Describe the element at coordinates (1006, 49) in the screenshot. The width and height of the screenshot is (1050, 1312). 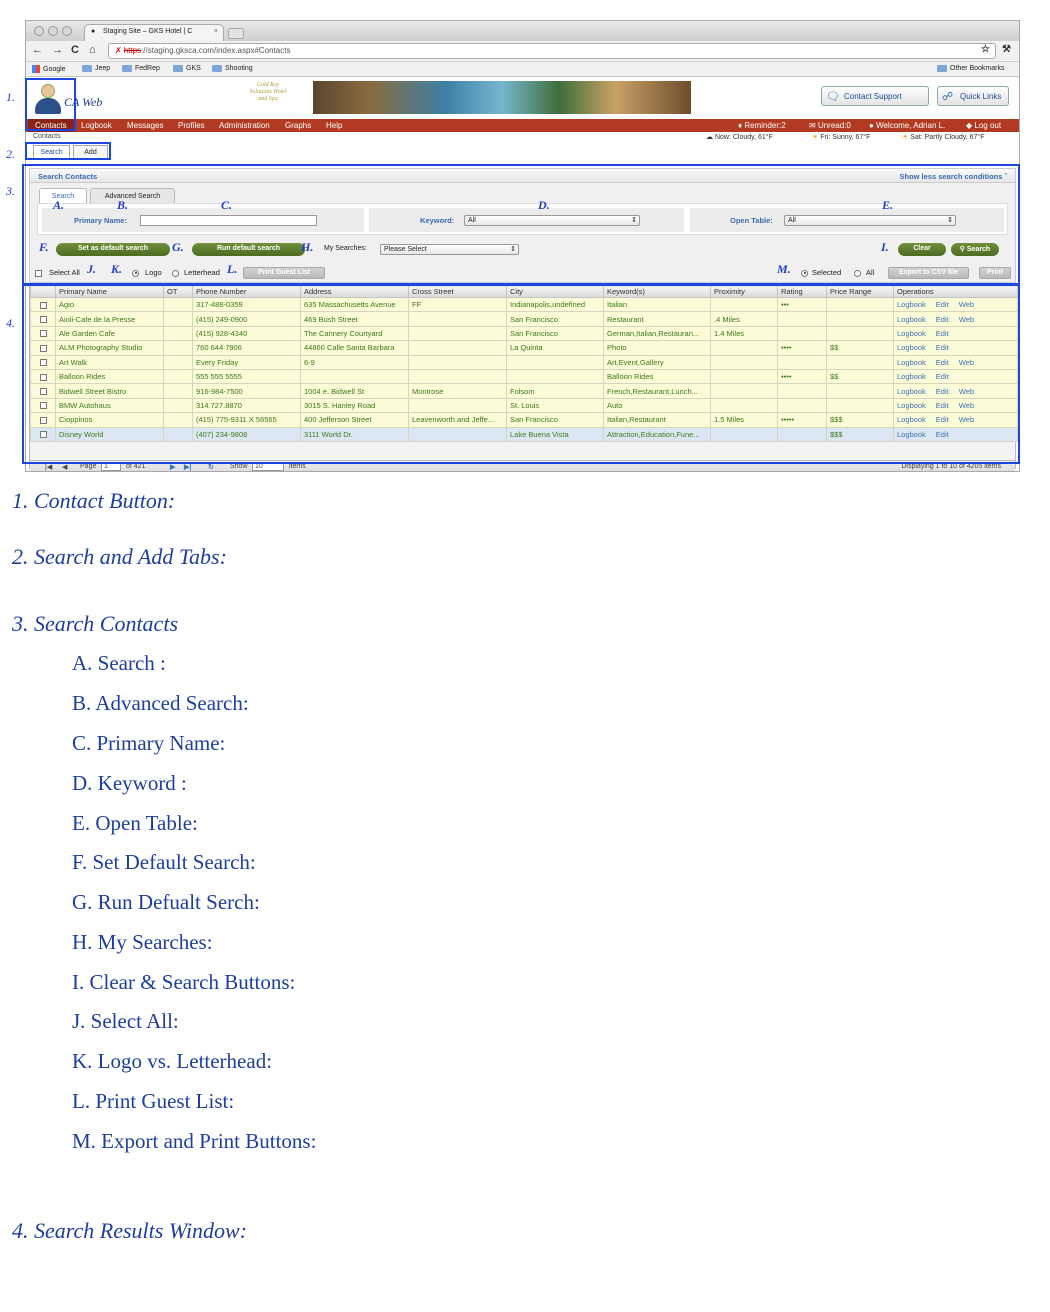
I see `wrench-icon: ⚒` at that location.